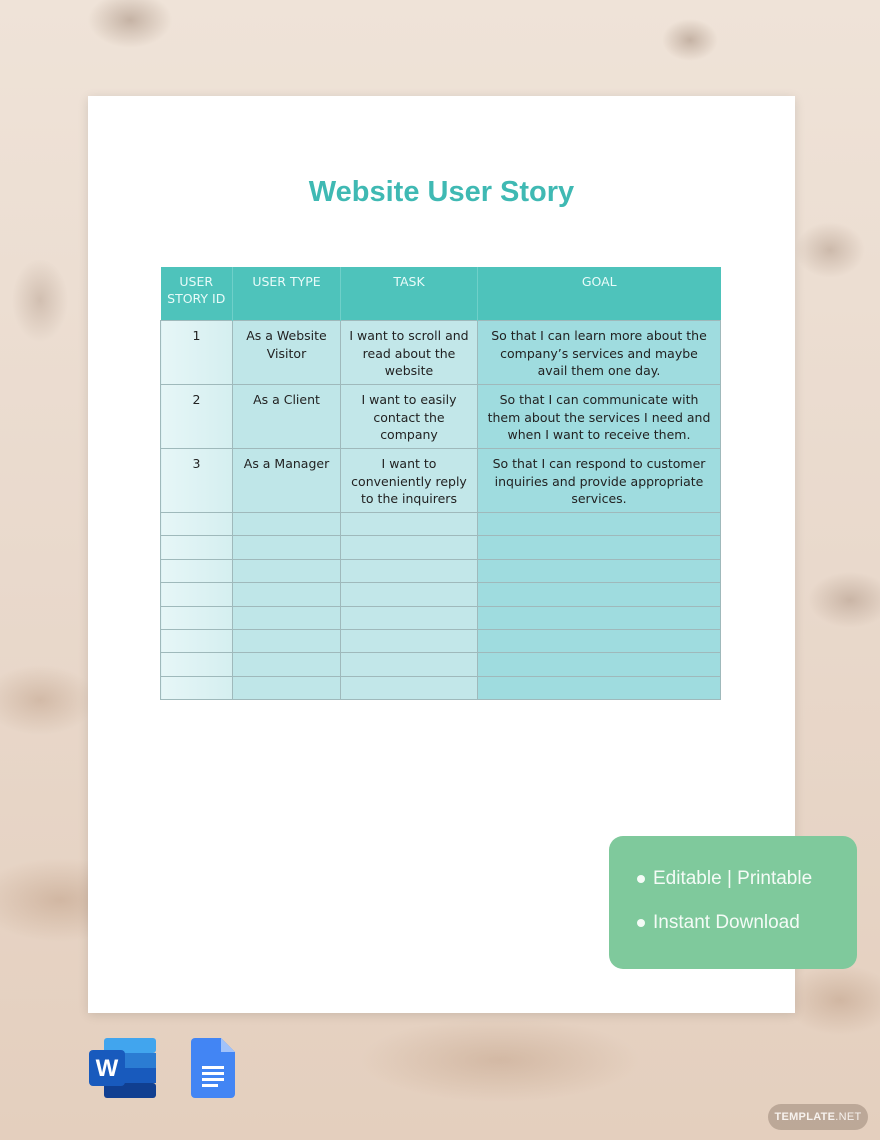 The image size is (880, 1140). I want to click on feature-item: Instant Download, so click(718, 923).